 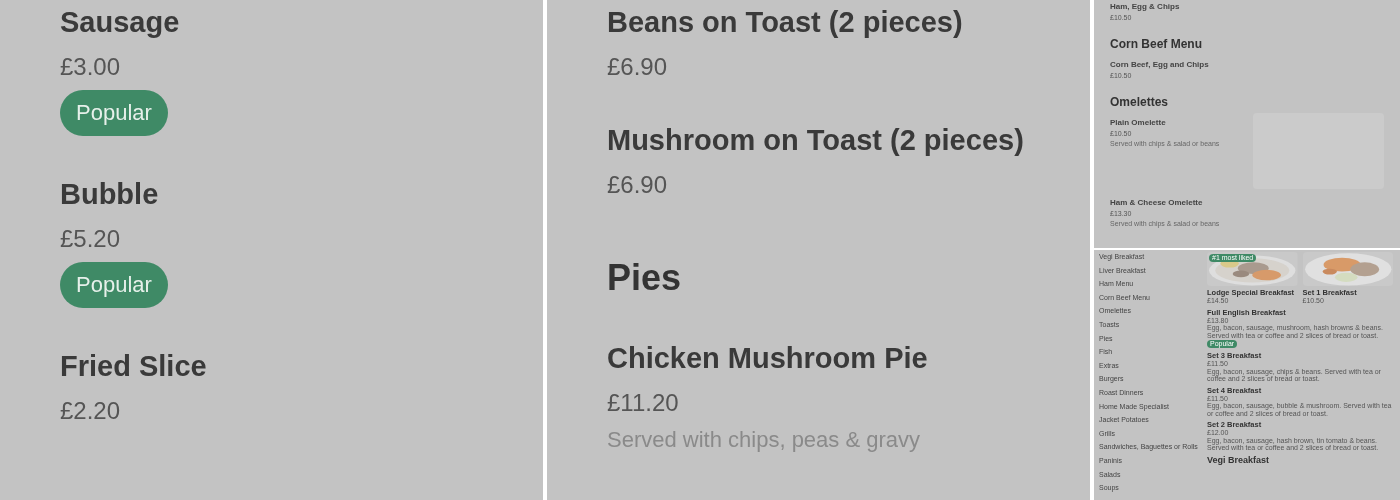 I want to click on item-name: Corn Beef, Egg and Chips, so click(x=1159, y=65).